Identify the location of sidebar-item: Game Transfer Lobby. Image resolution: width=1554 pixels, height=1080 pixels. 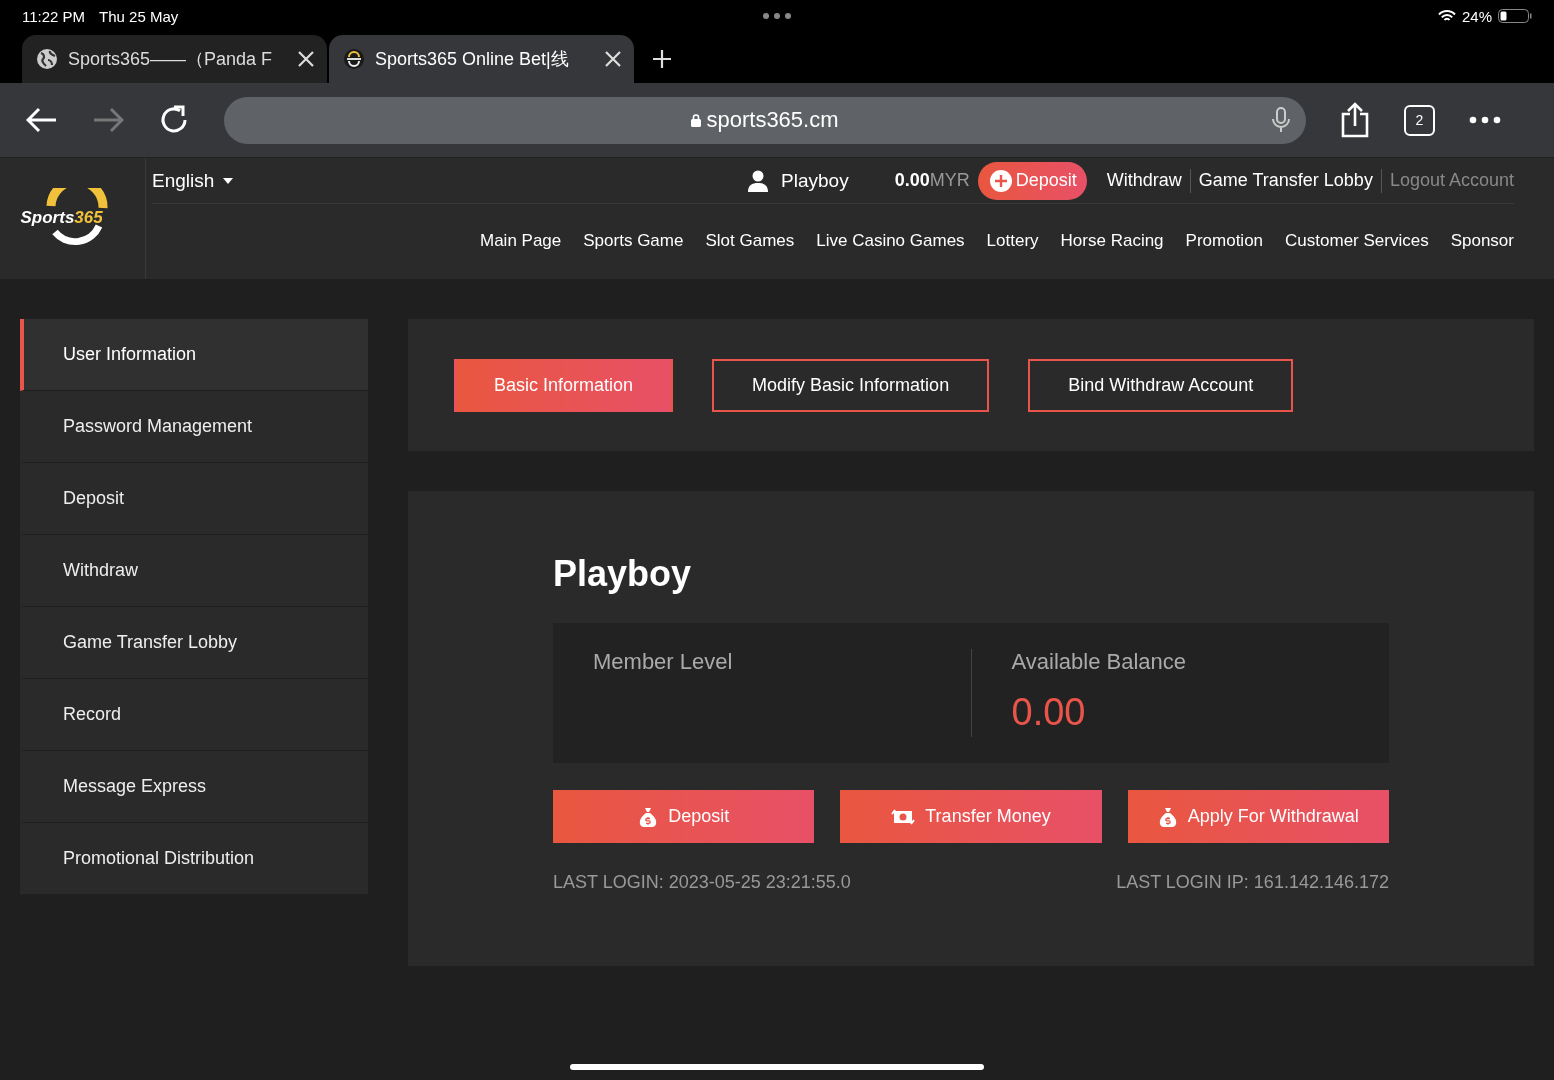
(194, 643).